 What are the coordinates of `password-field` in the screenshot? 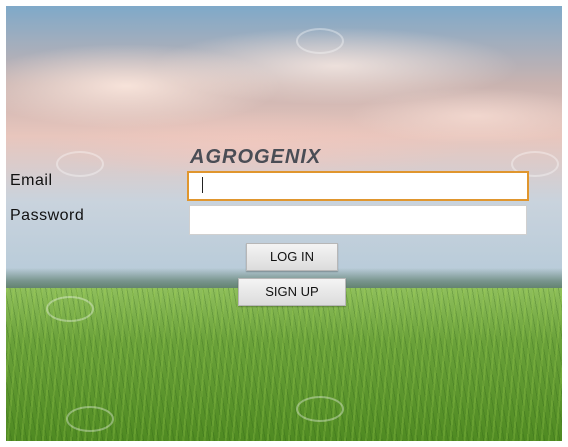 It's located at (358, 220).